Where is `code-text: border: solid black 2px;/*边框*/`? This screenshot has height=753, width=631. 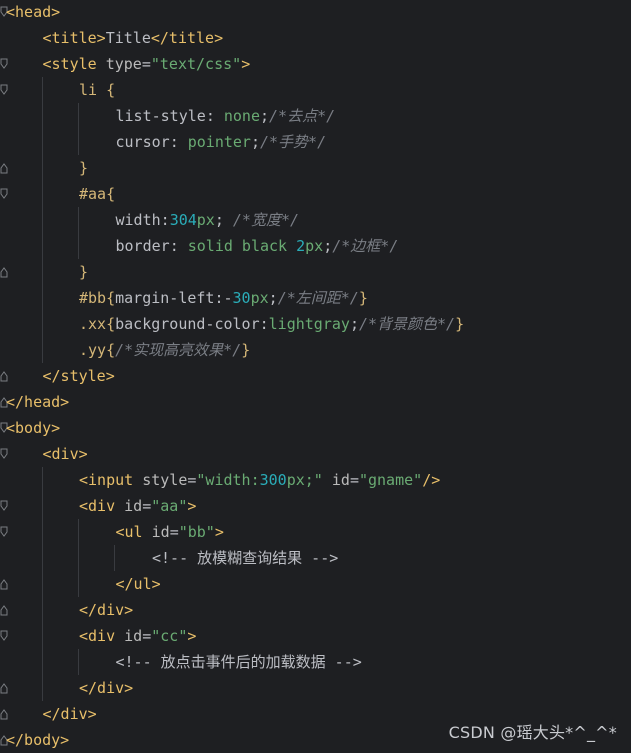 code-text: border: solid black 2px;/*边框*/ is located at coordinates (257, 246).